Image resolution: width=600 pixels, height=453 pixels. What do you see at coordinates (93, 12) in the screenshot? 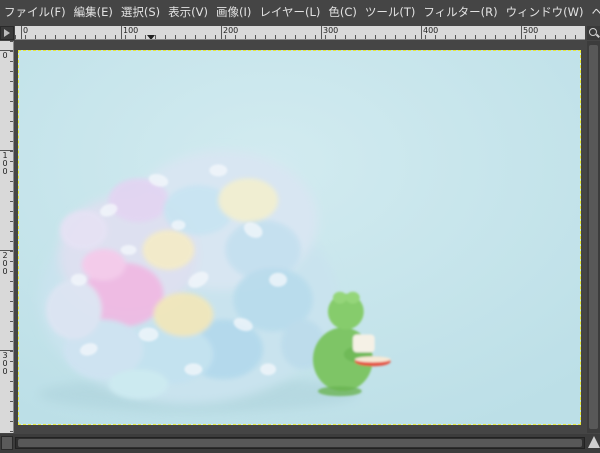
I see `menu-edit: 編集(E)` at bounding box center [93, 12].